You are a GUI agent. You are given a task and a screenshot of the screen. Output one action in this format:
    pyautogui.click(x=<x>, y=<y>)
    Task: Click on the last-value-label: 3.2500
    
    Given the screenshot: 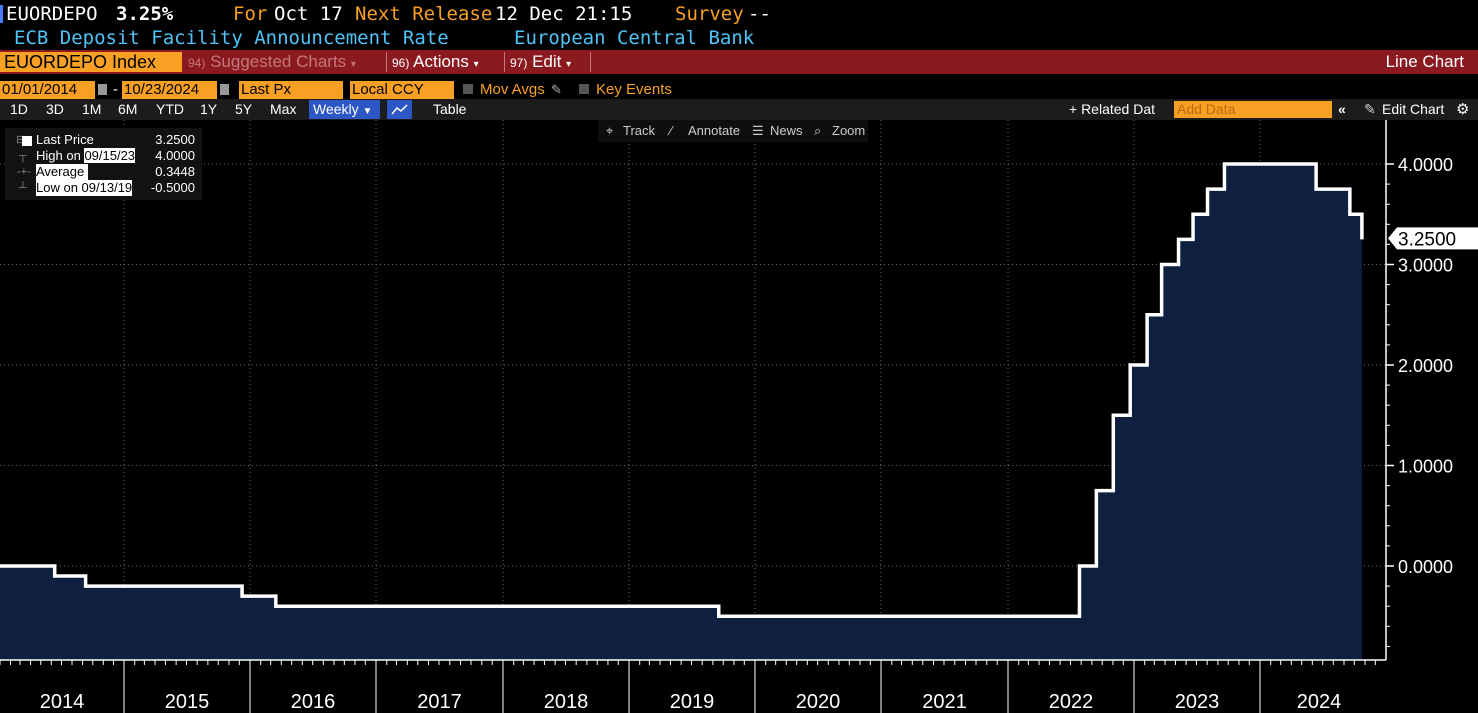 What is the action you would take?
    pyautogui.click(x=1427, y=239)
    